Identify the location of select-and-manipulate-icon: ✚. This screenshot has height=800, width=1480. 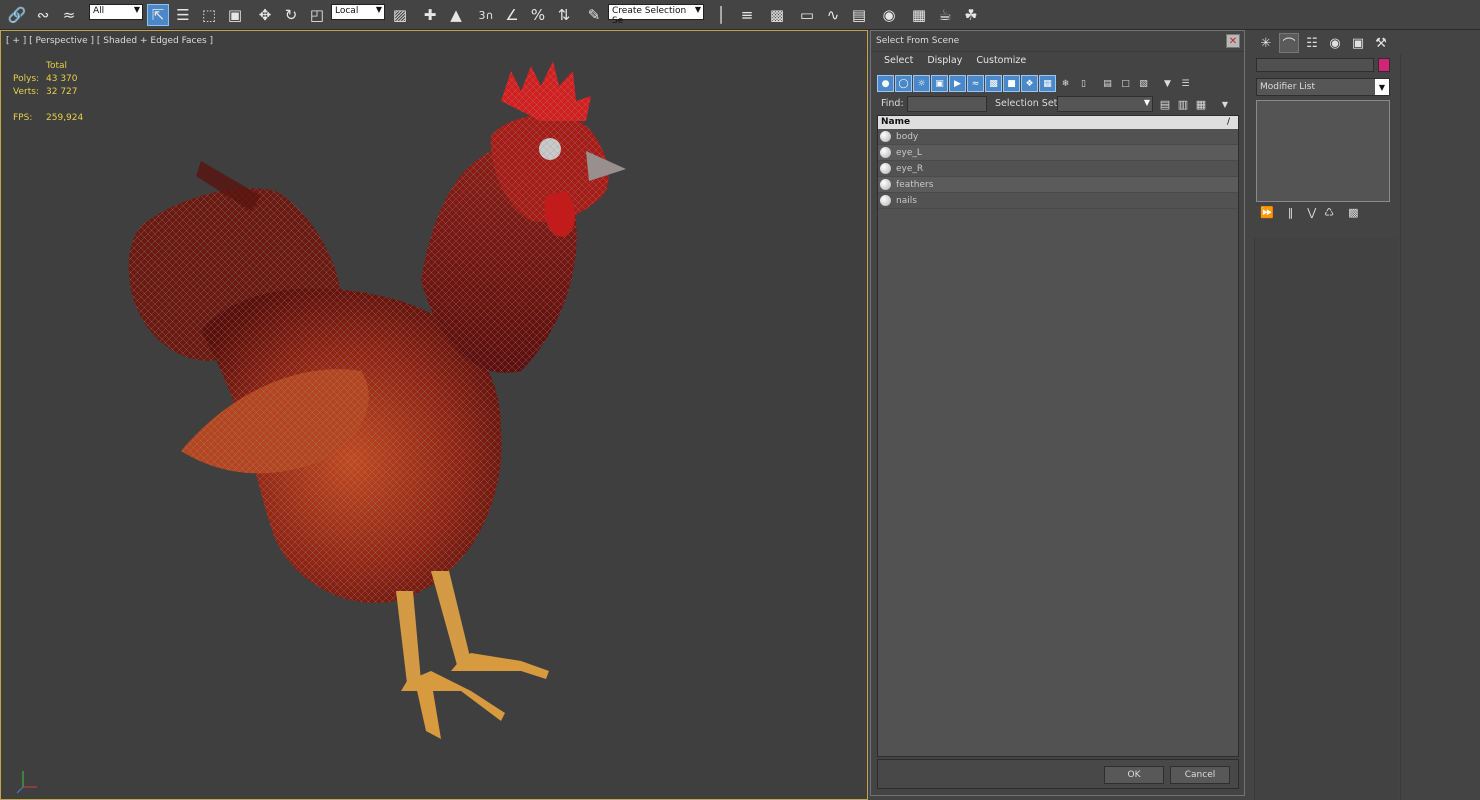
(430, 15).